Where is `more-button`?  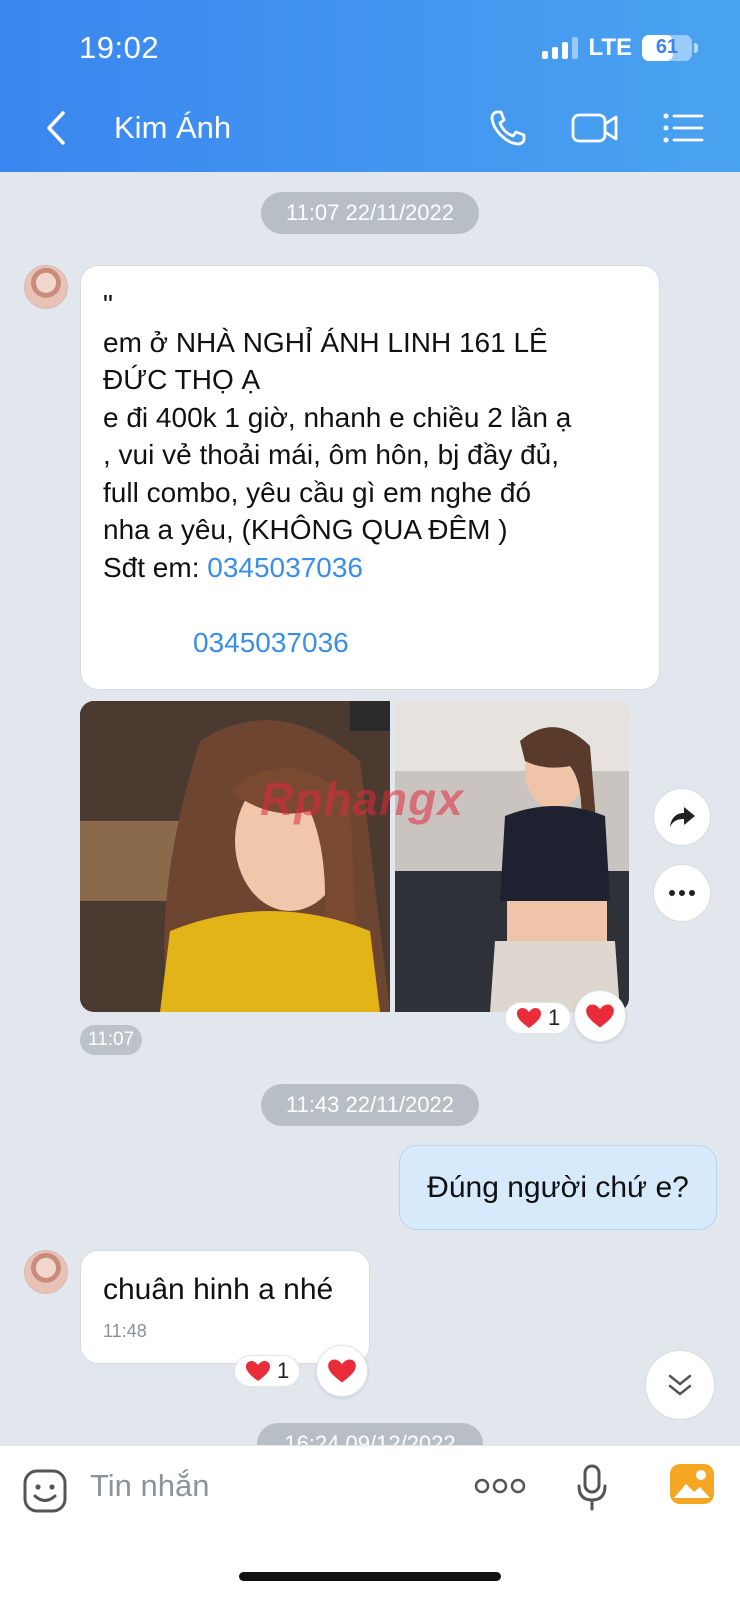
more-button is located at coordinates (500, 1488).